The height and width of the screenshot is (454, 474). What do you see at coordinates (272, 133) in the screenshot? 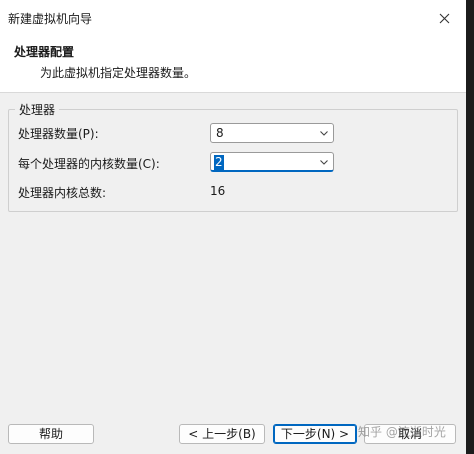
I see `processor-count-select: 8` at bounding box center [272, 133].